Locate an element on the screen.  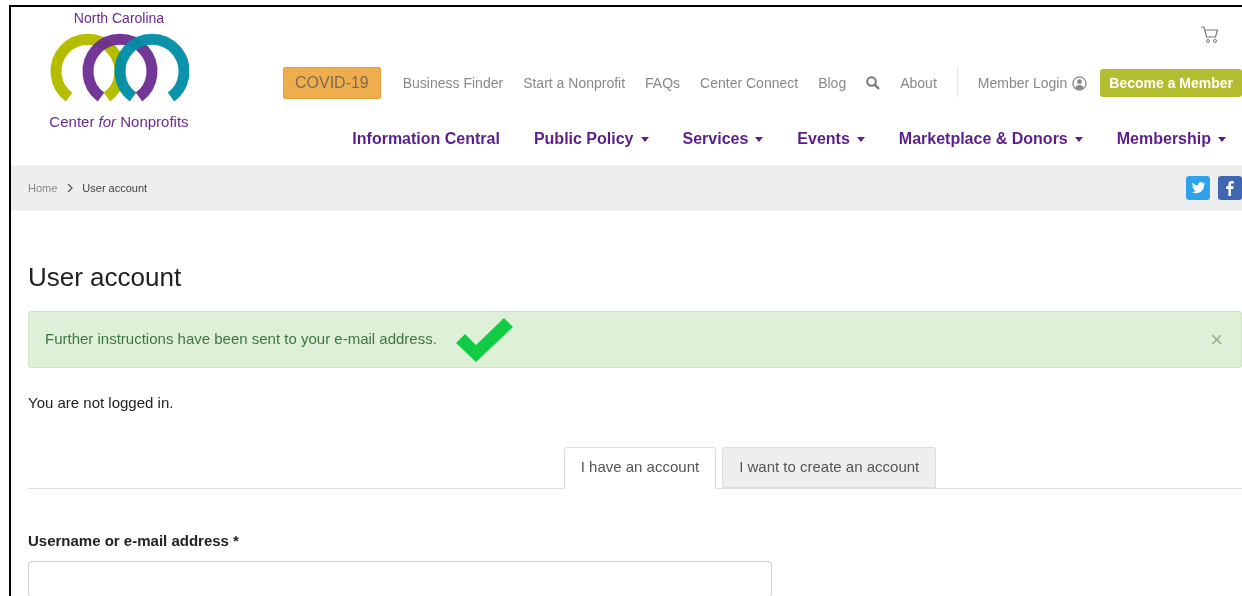
breadcrumb-current: User account is located at coordinates (115, 188).